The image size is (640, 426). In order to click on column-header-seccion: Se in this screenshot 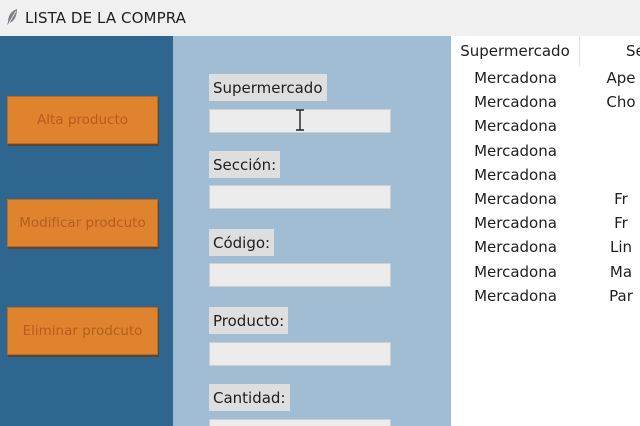, I will do `click(610, 51)`.